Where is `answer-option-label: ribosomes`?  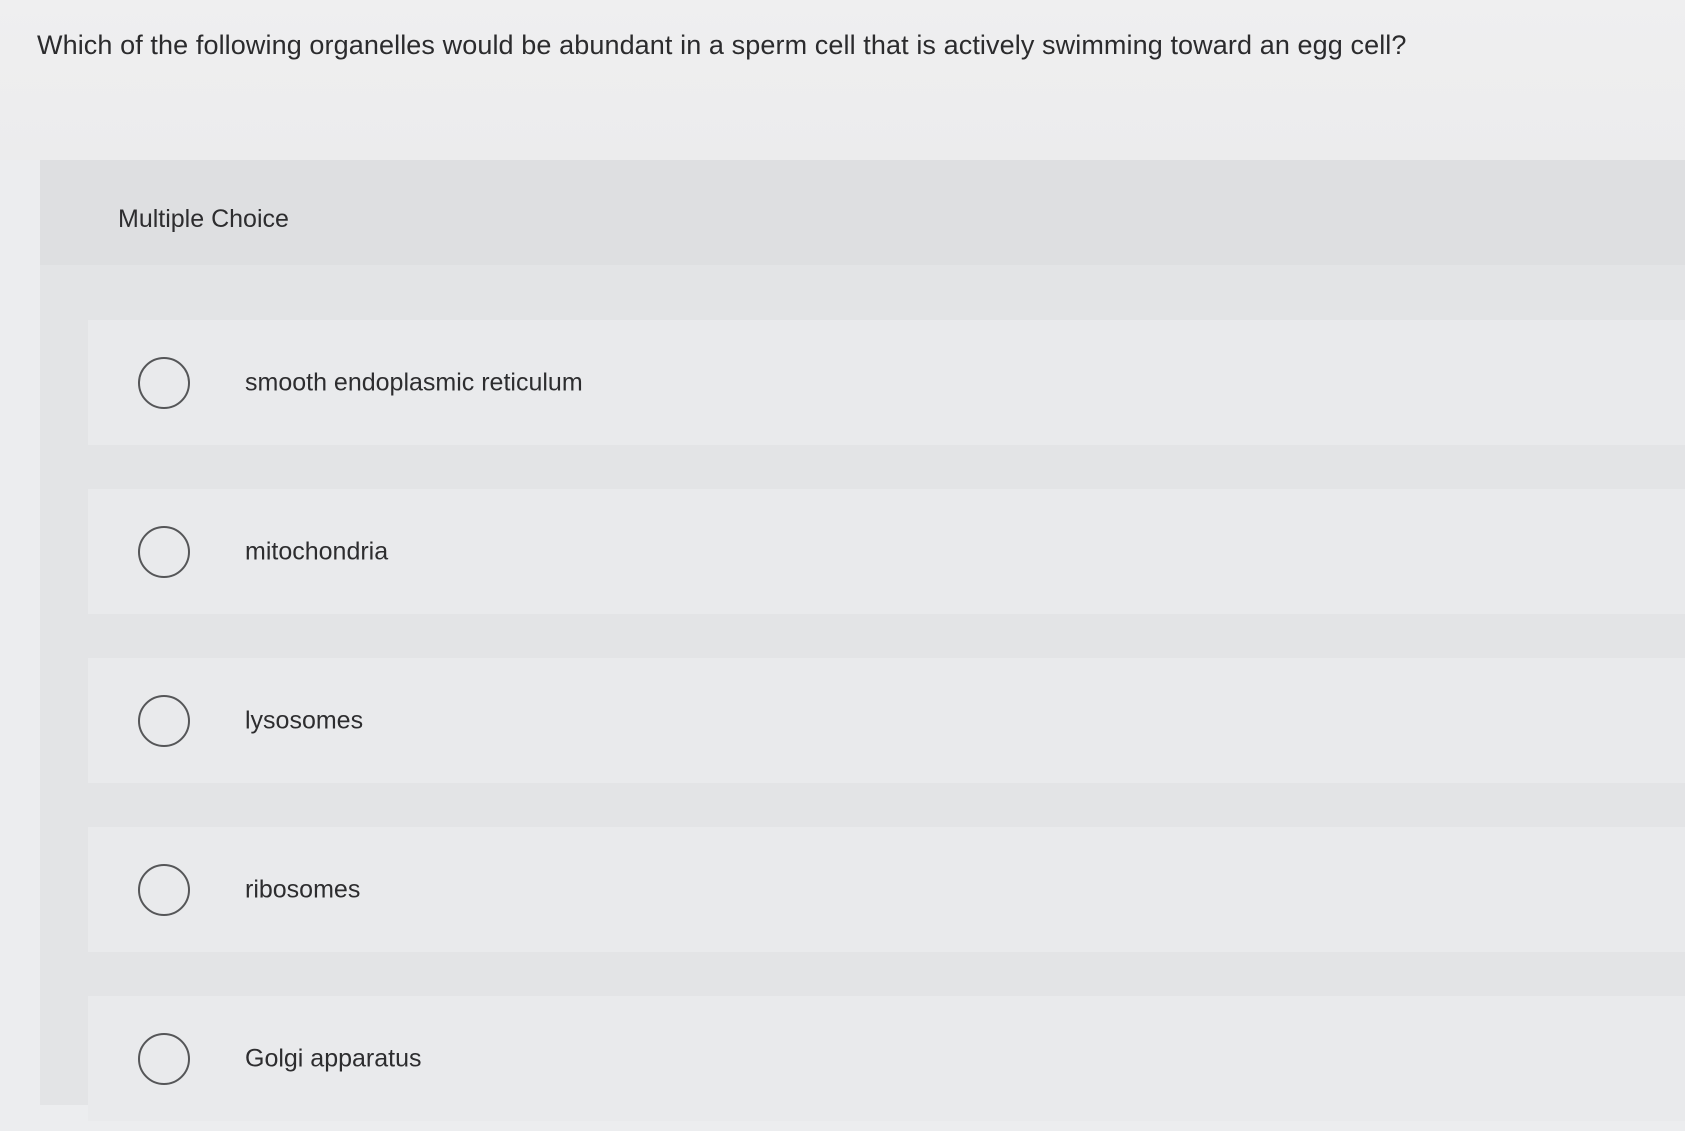 answer-option-label: ribosomes is located at coordinates (302, 889).